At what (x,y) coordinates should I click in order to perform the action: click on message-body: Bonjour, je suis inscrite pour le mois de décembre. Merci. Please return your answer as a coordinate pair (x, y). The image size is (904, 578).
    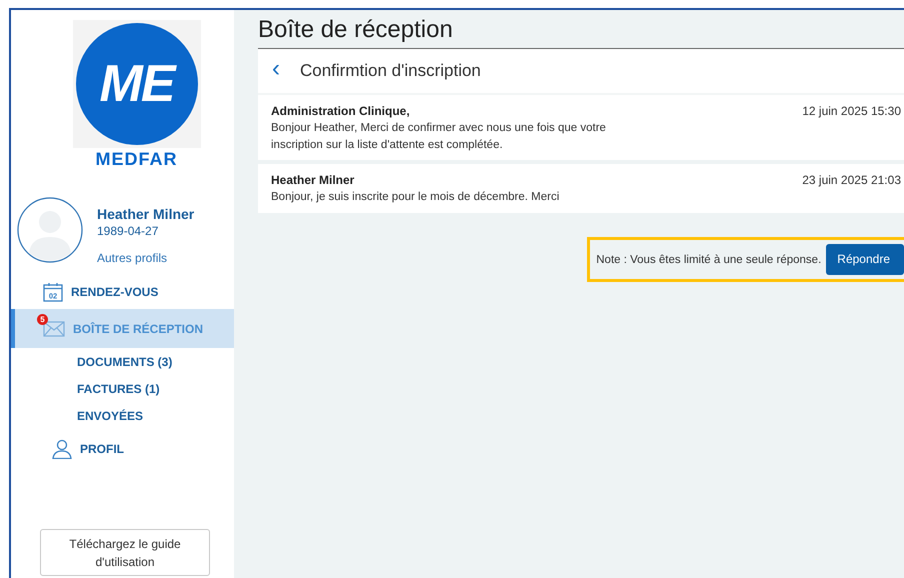
    Looking at the image, I should click on (415, 198).